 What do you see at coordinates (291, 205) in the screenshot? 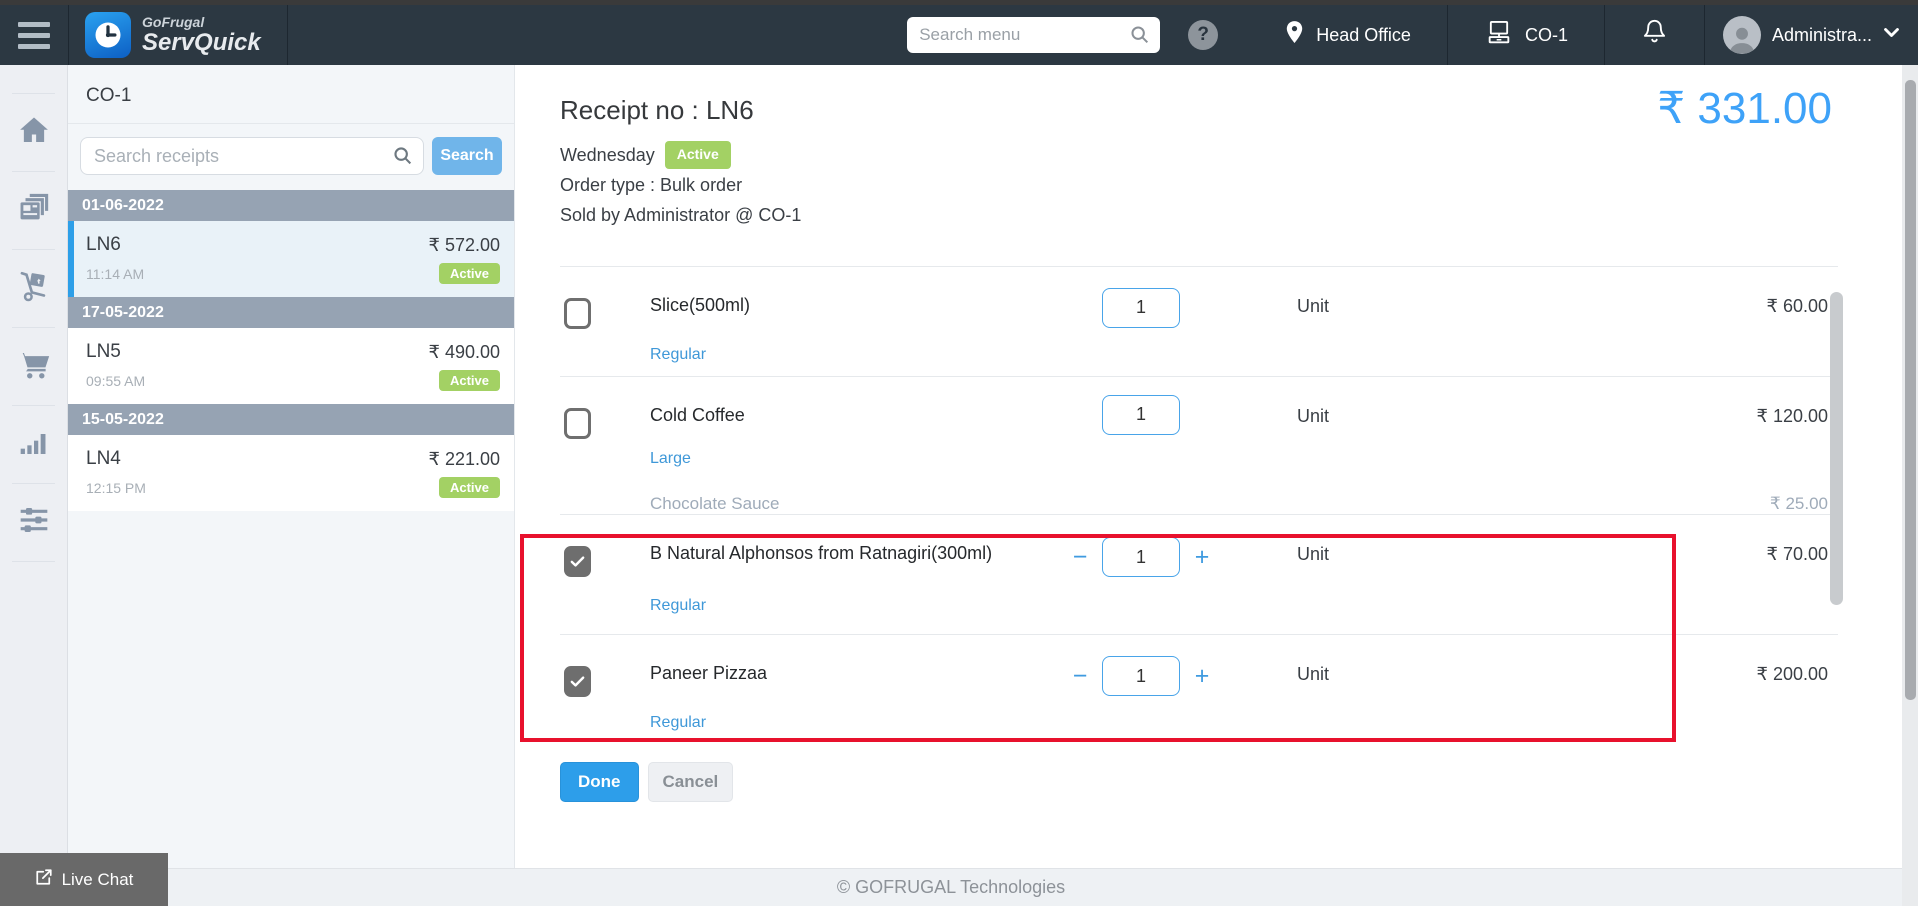
I see `date-group-header: 01-06-2022` at bounding box center [291, 205].